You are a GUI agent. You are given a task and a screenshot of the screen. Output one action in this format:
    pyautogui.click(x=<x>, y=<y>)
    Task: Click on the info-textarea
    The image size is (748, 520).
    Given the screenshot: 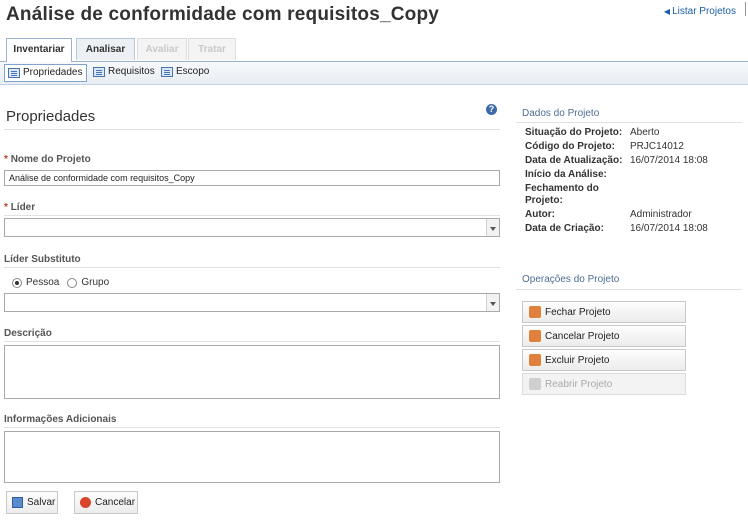 What is the action you would take?
    pyautogui.click(x=252, y=457)
    